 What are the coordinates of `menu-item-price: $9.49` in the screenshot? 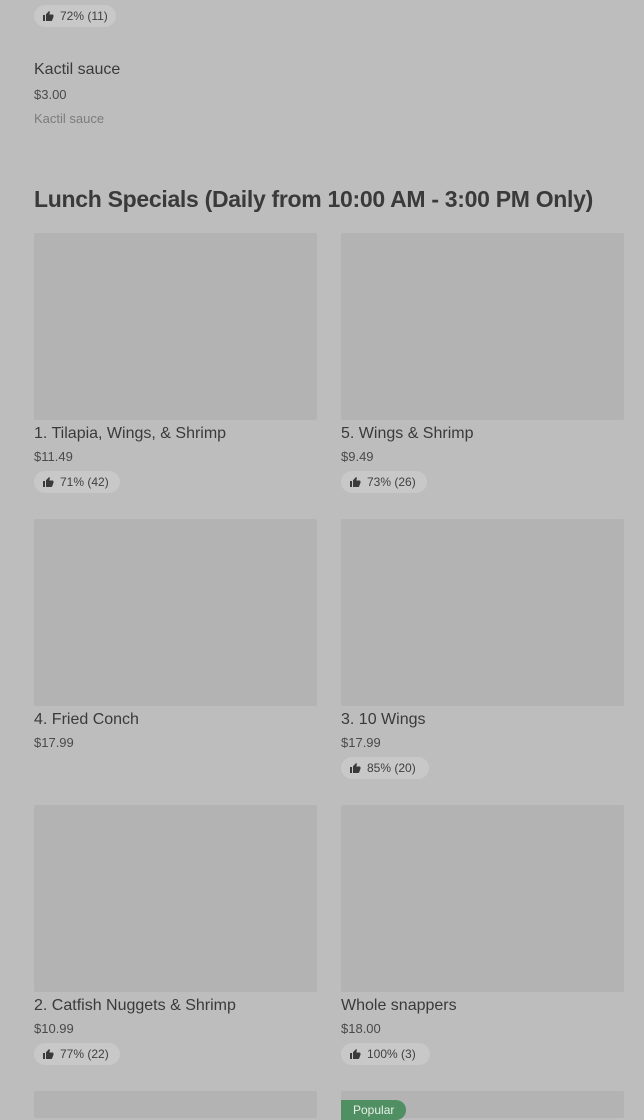 It's located at (357, 456).